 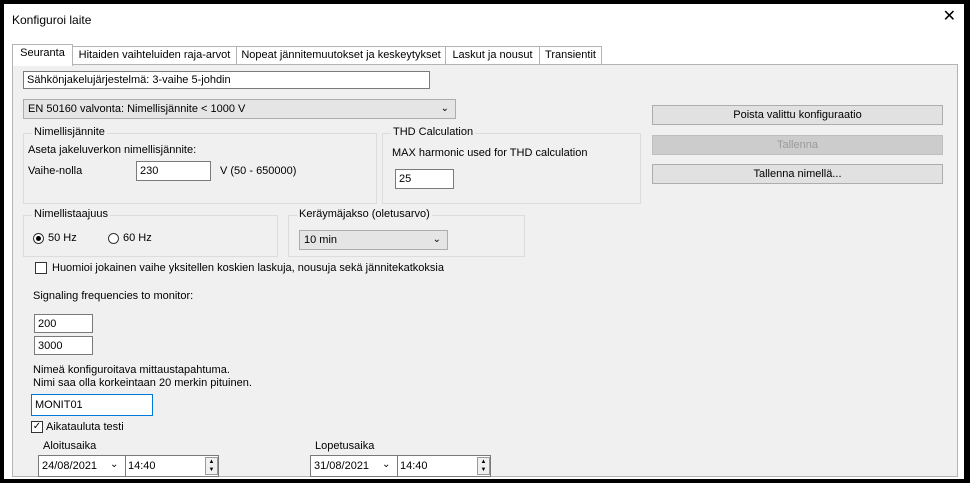 I want to click on thd-max-harmonic-input: 25, so click(x=424, y=179).